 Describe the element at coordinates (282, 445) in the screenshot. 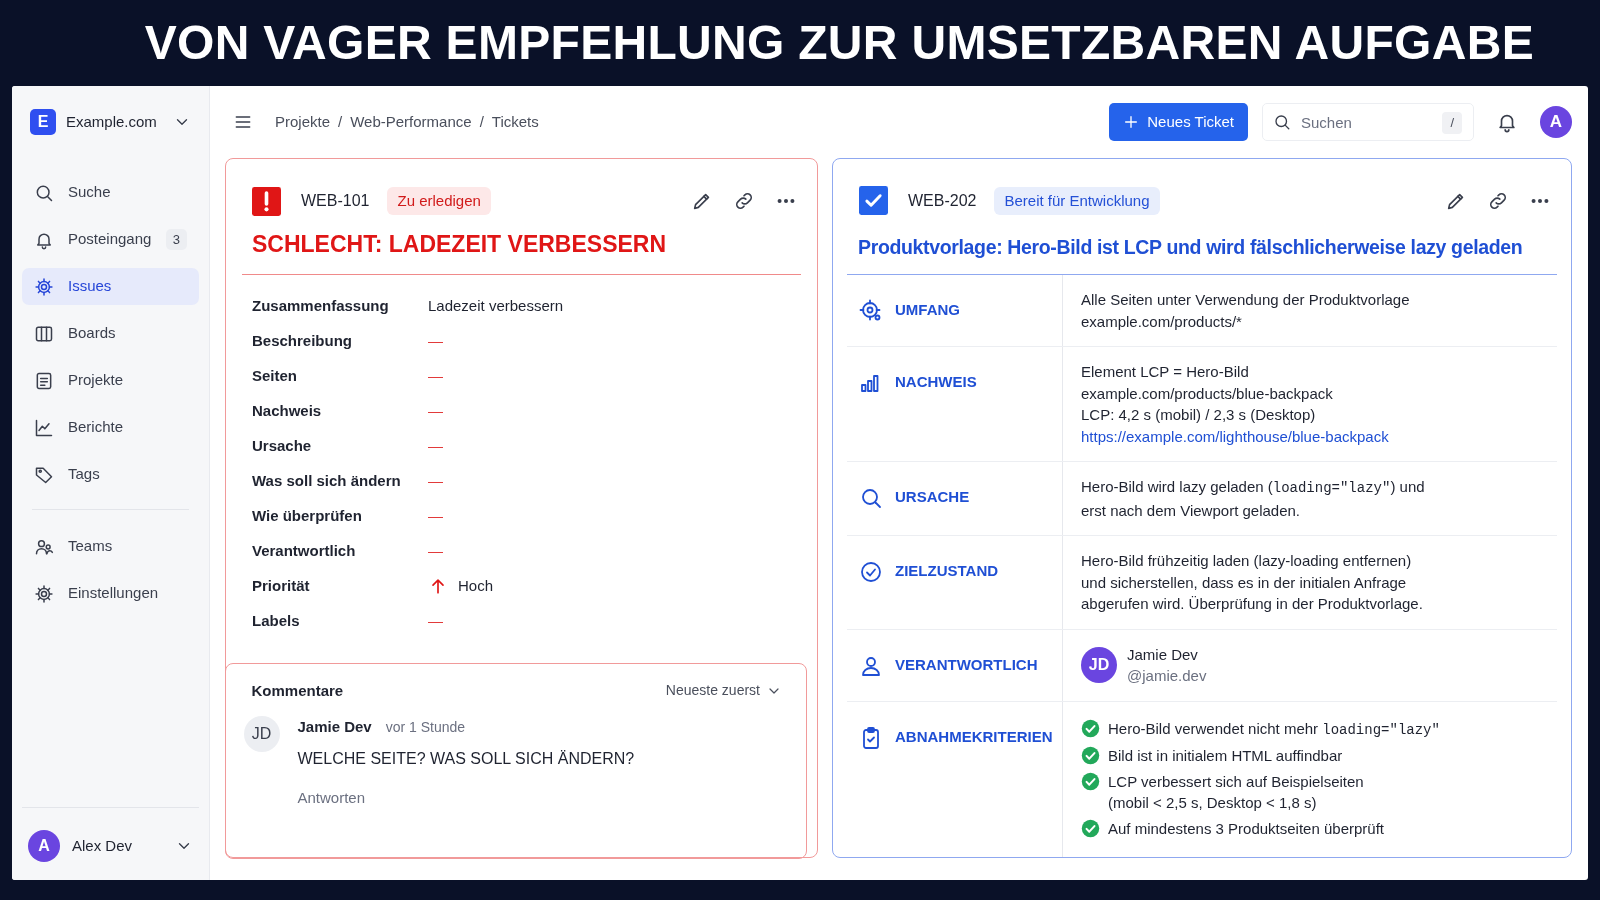

I see `field-label: Ursache` at that location.